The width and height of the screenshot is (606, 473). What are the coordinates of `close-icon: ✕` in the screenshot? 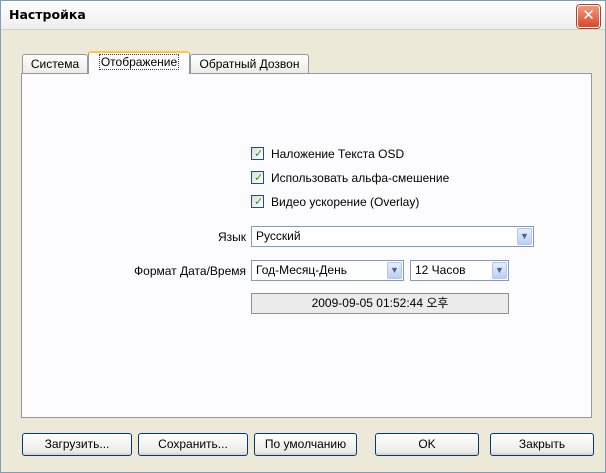 It's located at (588, 16).